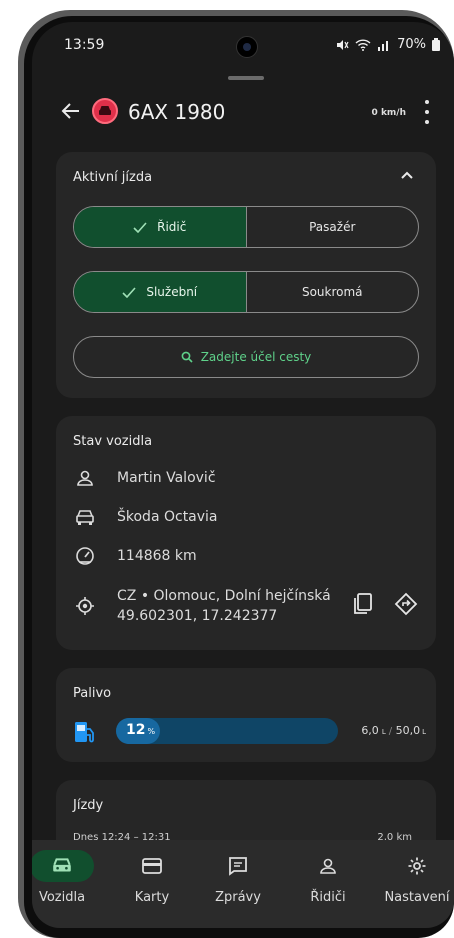 The width and height of the screenshot is (454, 938). Describe the element at coordinates (113, 441) in the screenshot. I see `vehicle-state-title: Stav vozidla` at that location.